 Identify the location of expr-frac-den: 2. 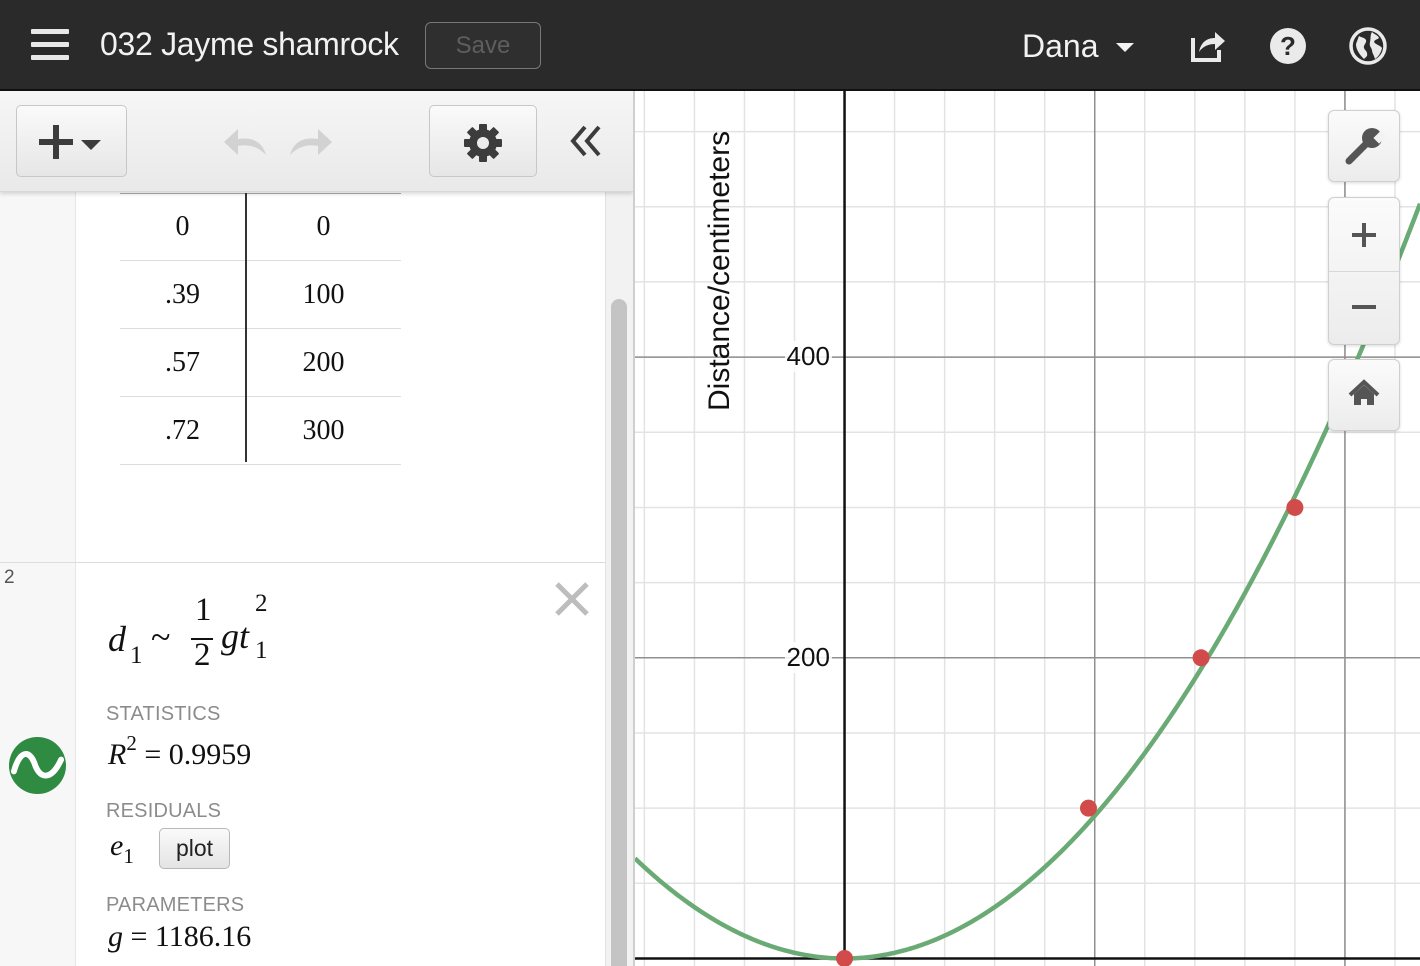
(202, 655).